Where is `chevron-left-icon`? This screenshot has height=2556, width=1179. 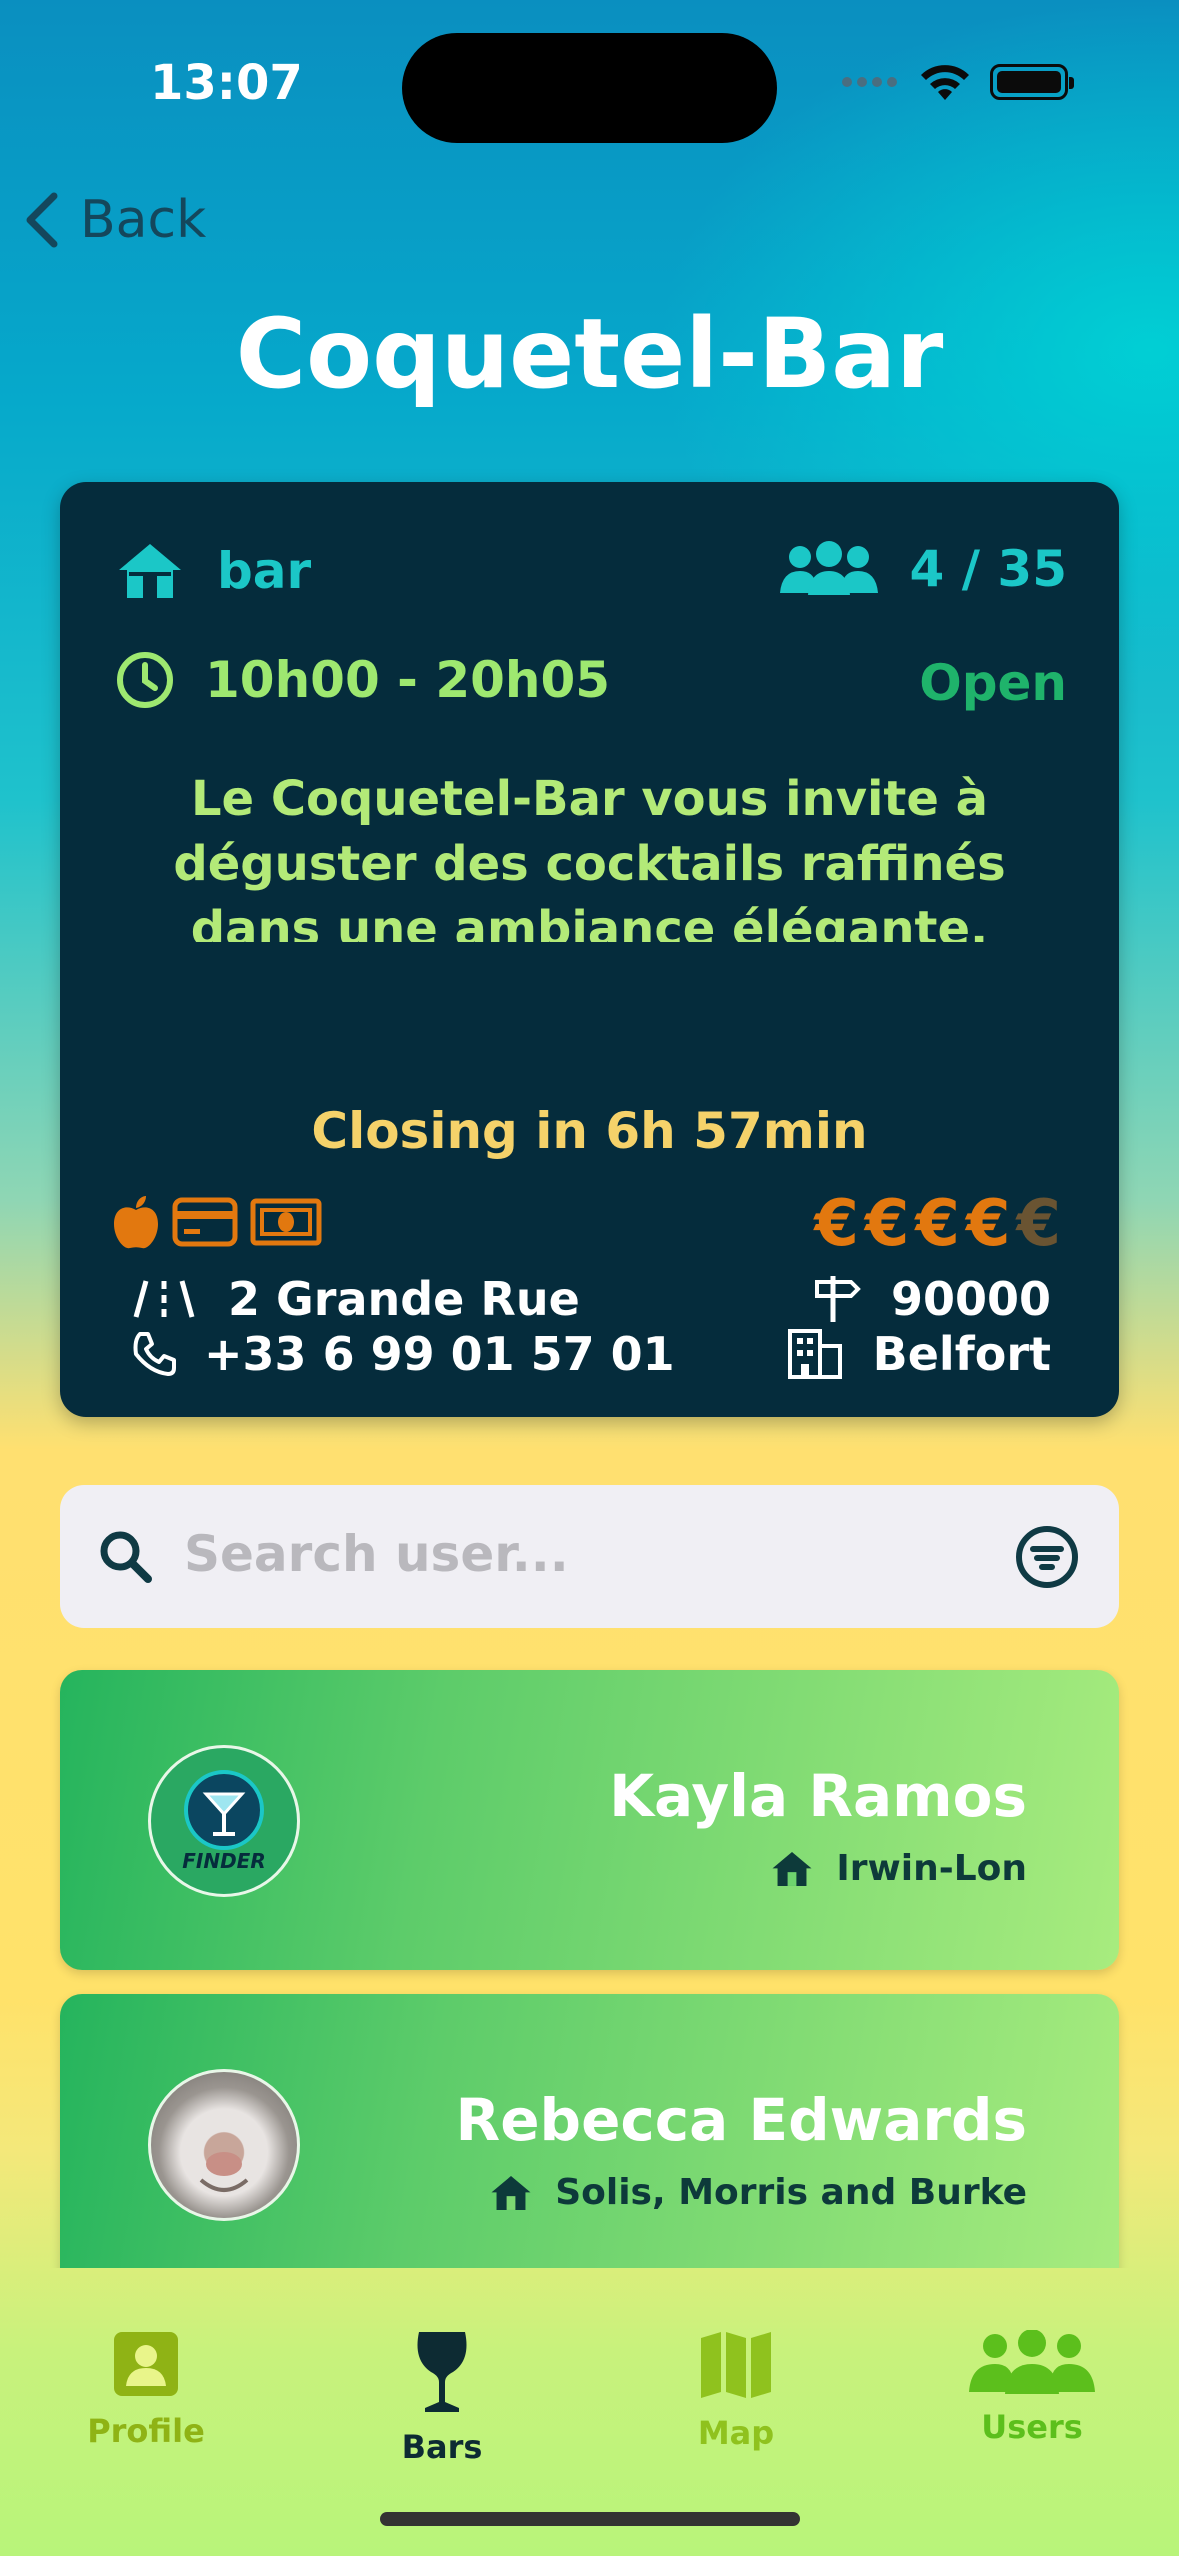
chevron-left-icon is located at coordinates (42, 220).